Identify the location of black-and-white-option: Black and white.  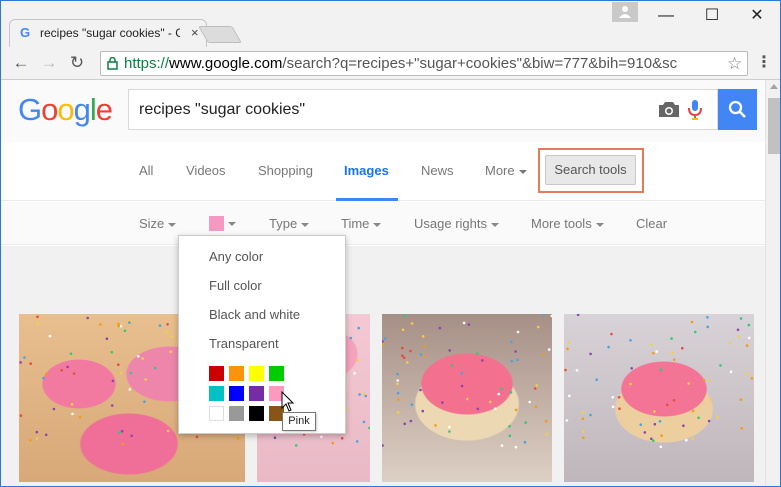
(254, 315).